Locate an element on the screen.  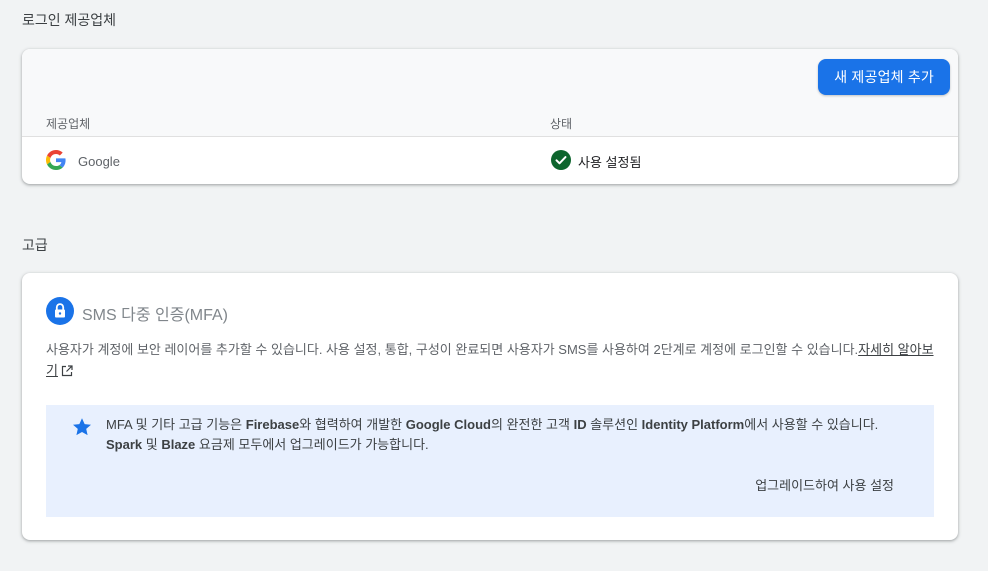
upgrade-enable-link: 업그레이드하여 사용 설정 is located at coordinates (824, 484).